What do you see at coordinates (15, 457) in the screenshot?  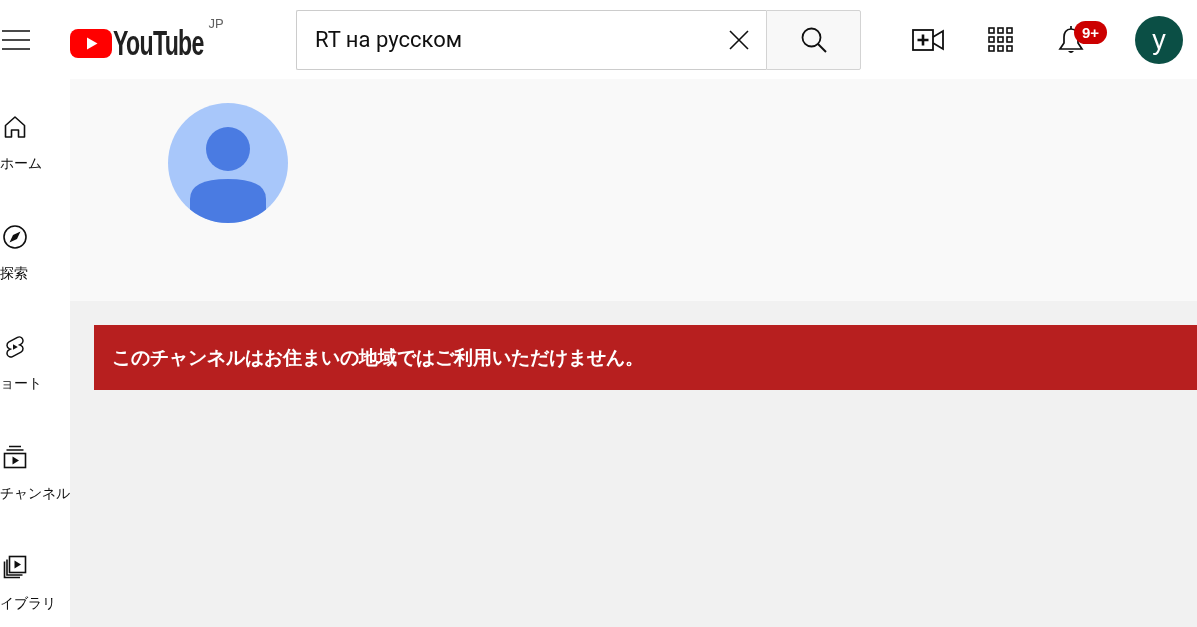 I see `subscriptions-icon` at bounding box center [15, 457].